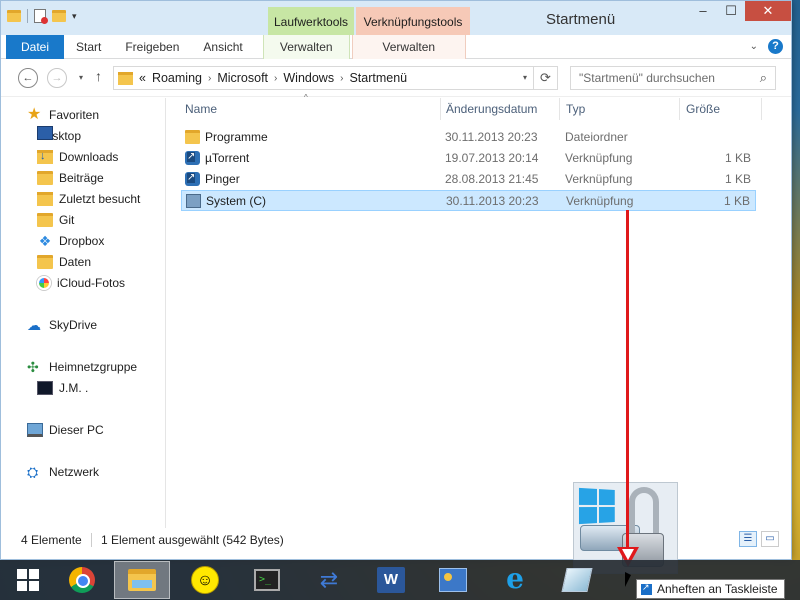  I want to click on drag-arrow-line, so click(627, 380).